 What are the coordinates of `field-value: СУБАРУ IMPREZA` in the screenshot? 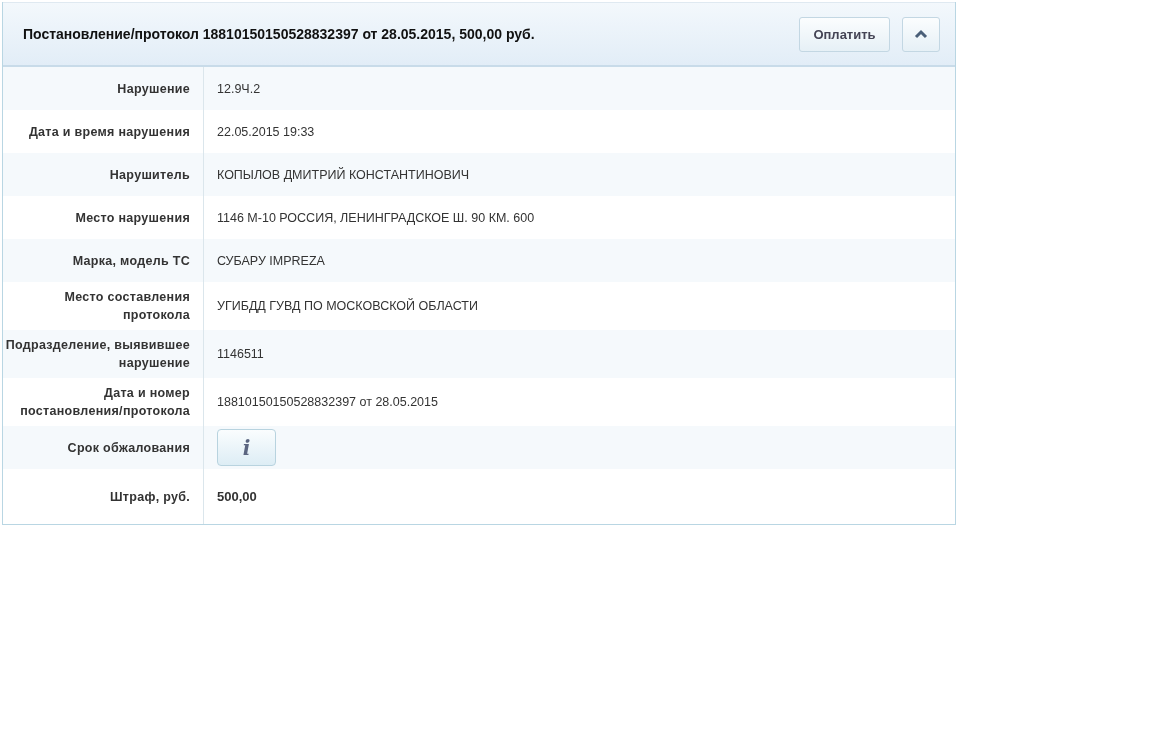 It's located at (271, 260).